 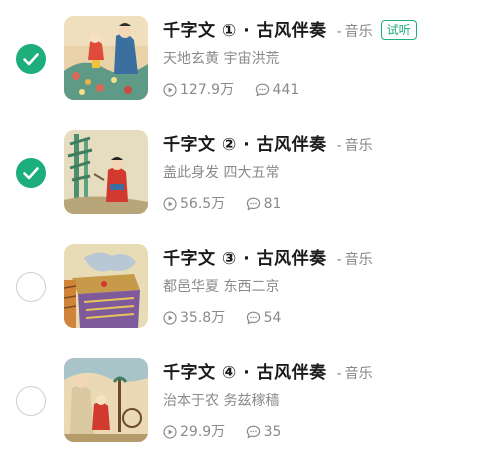 I want to click on track-stats: 127.9万 441, so click(x=231, y=90).